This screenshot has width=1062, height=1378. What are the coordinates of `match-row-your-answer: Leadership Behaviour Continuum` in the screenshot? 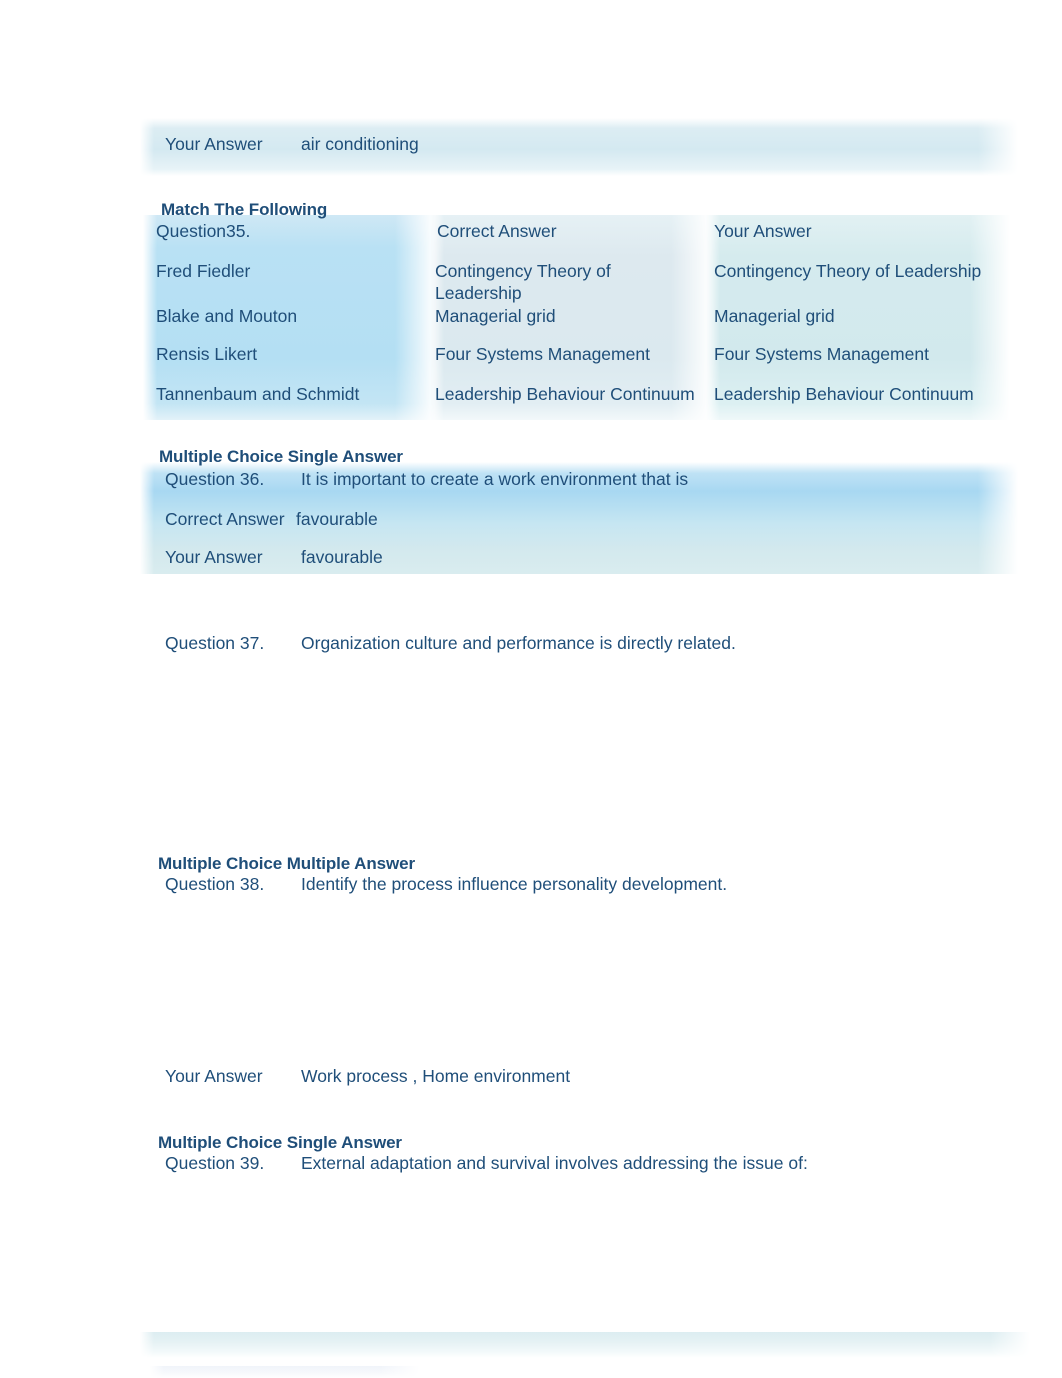 It's located at (844, 394).